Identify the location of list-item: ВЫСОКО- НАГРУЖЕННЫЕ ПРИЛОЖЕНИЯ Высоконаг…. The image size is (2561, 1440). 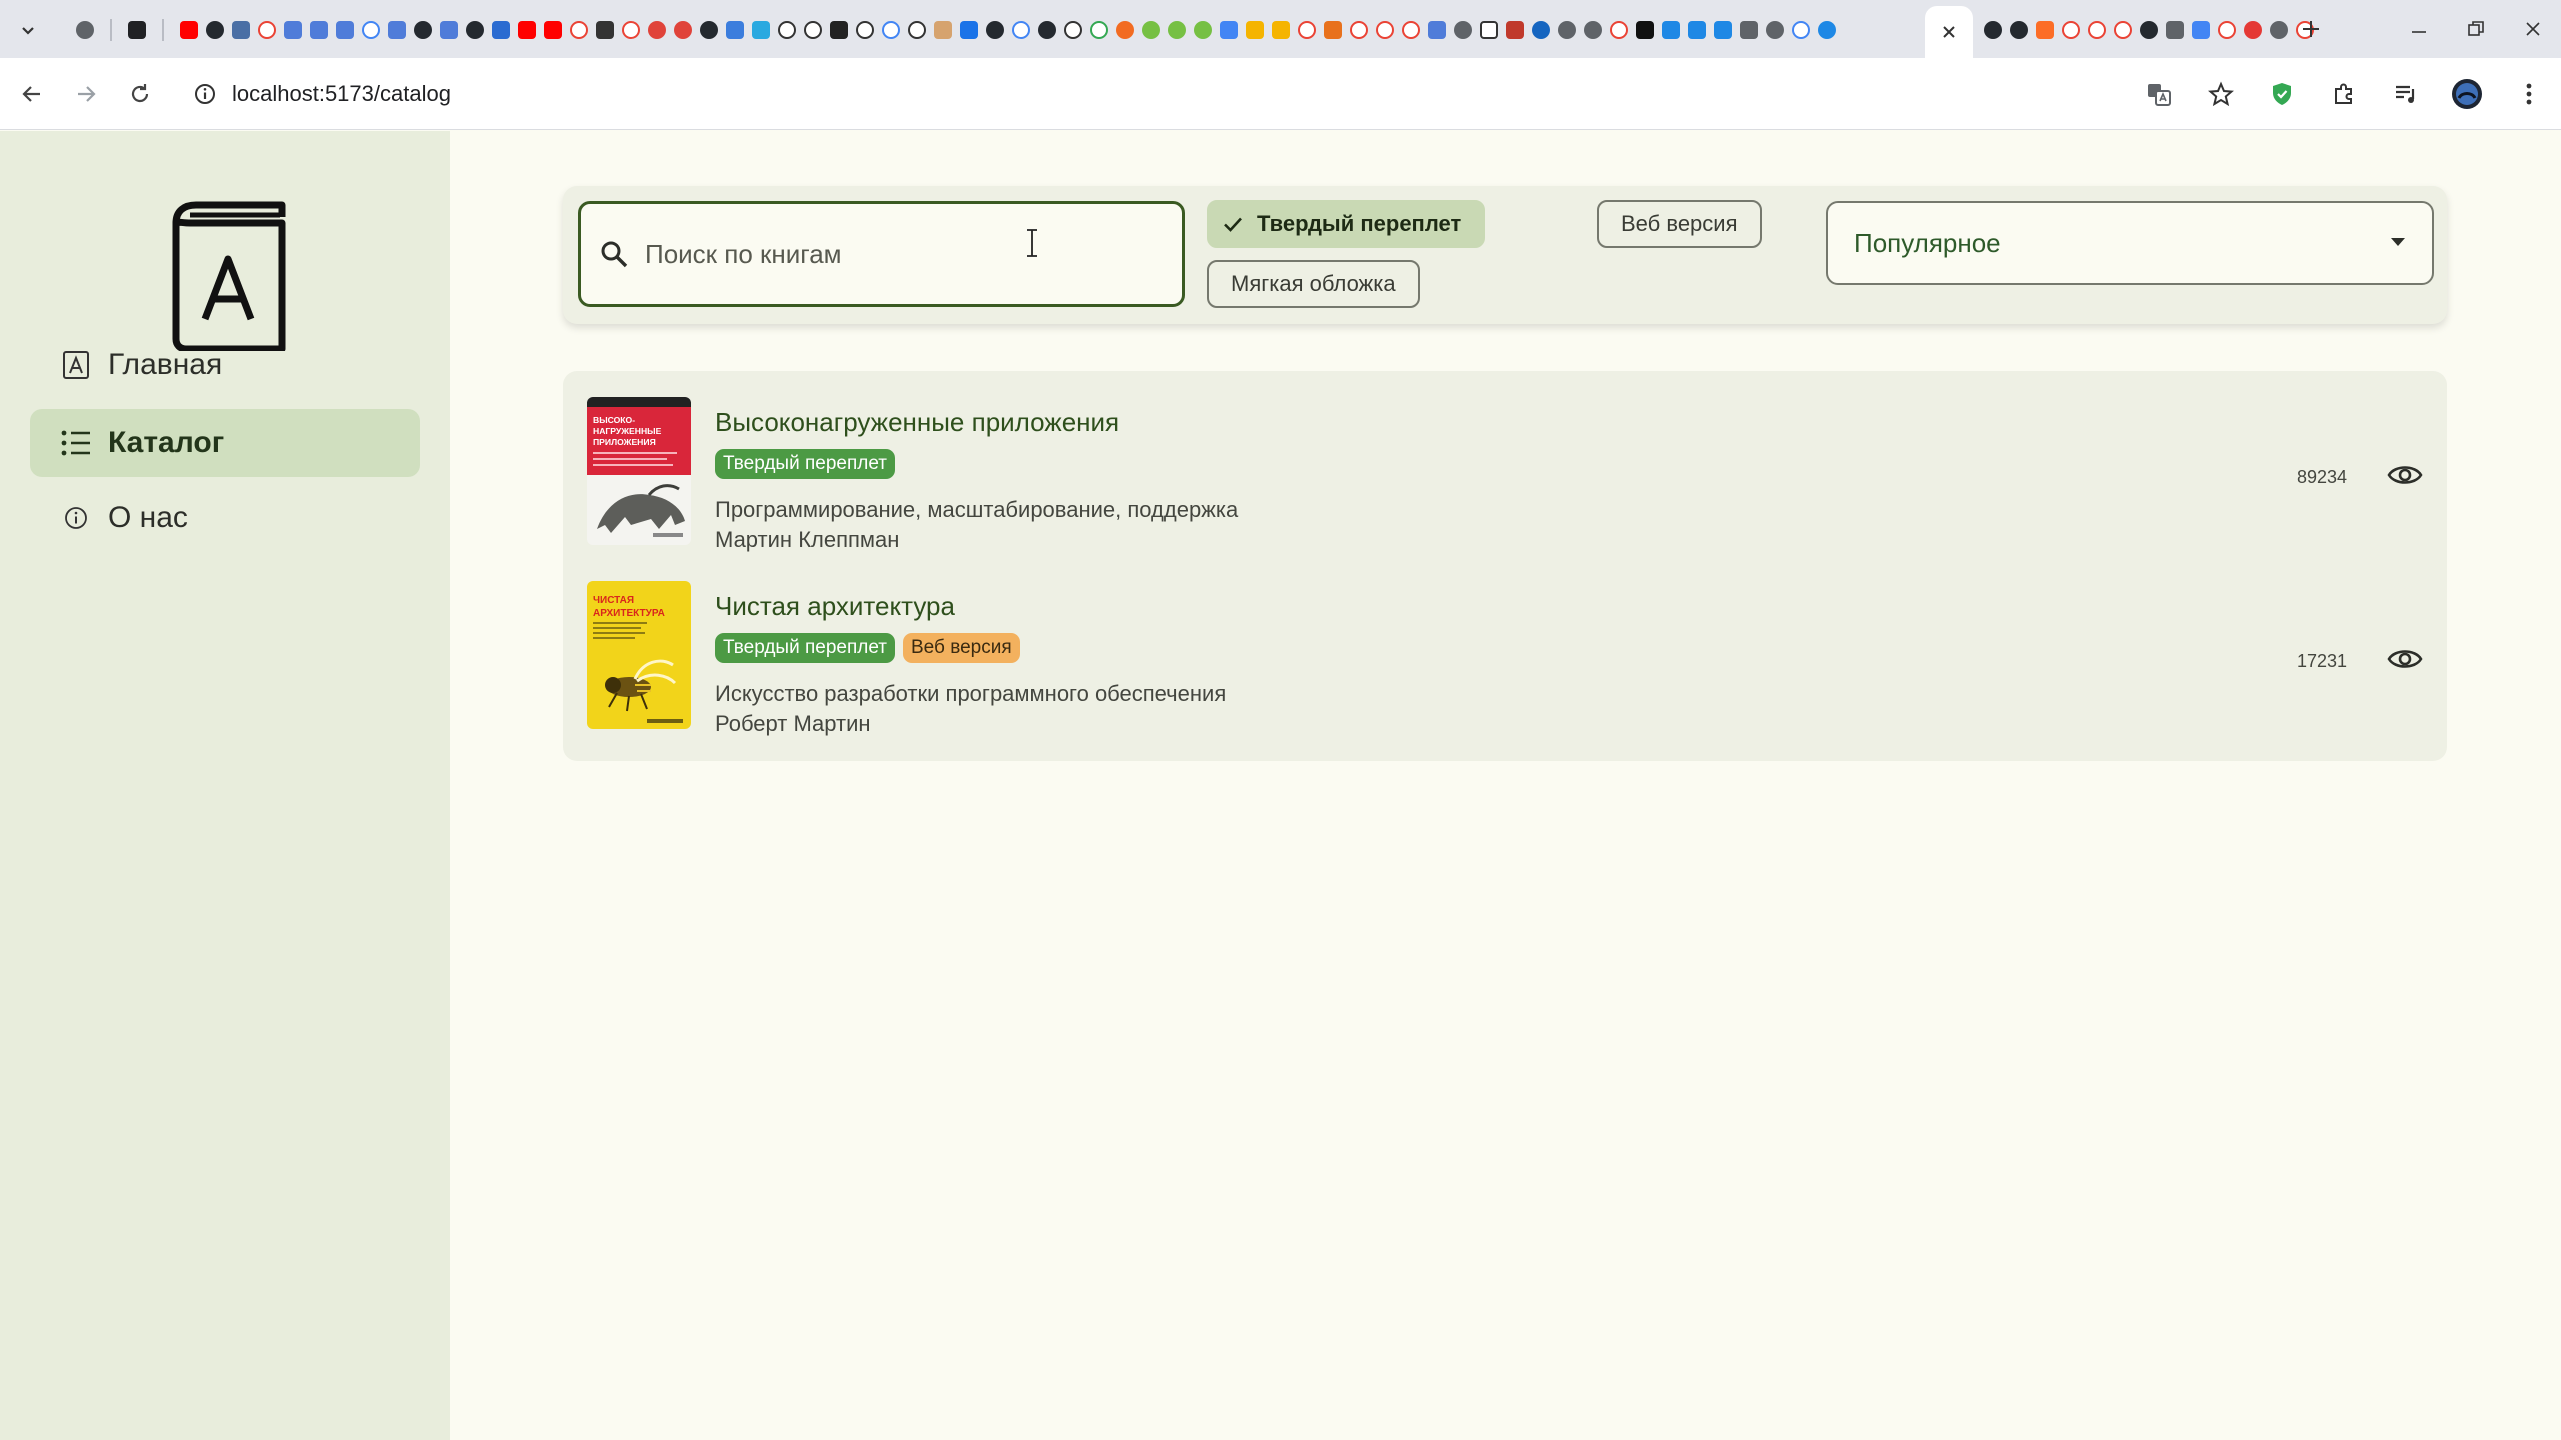
(1505, 477).